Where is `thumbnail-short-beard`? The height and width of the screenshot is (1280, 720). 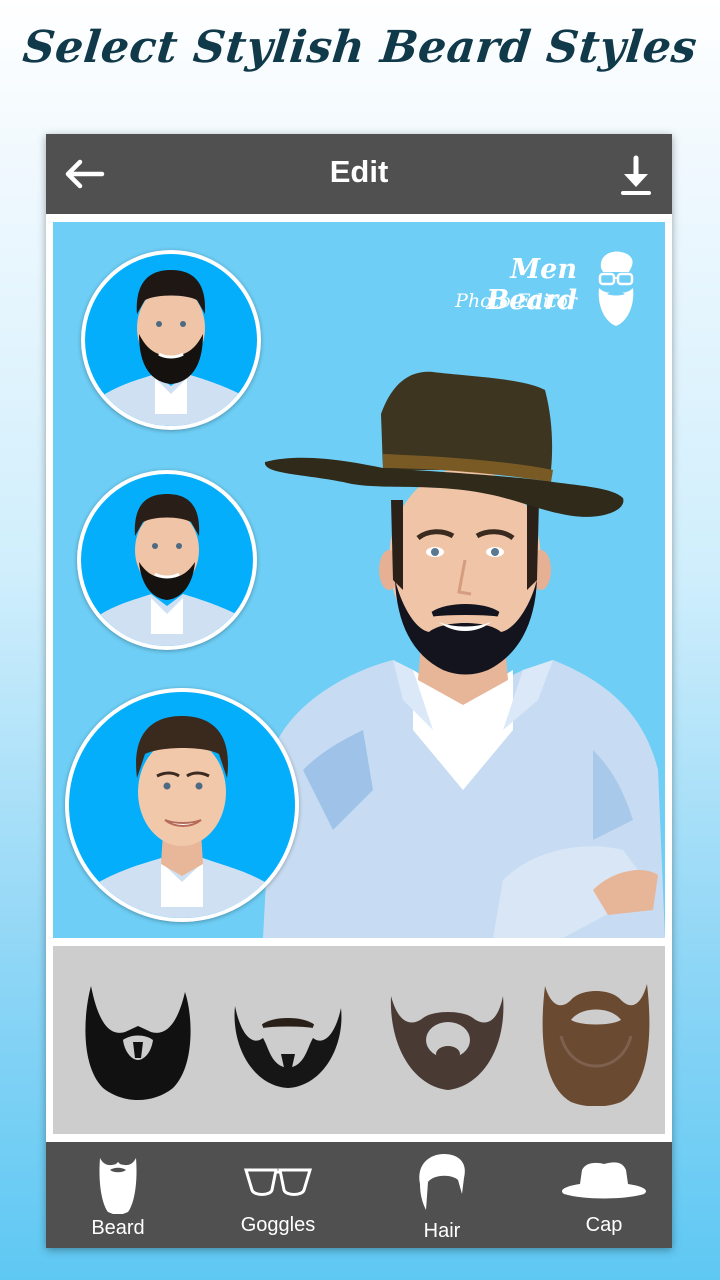
thumbnail-short-beard is located at coordinates (167, 560).